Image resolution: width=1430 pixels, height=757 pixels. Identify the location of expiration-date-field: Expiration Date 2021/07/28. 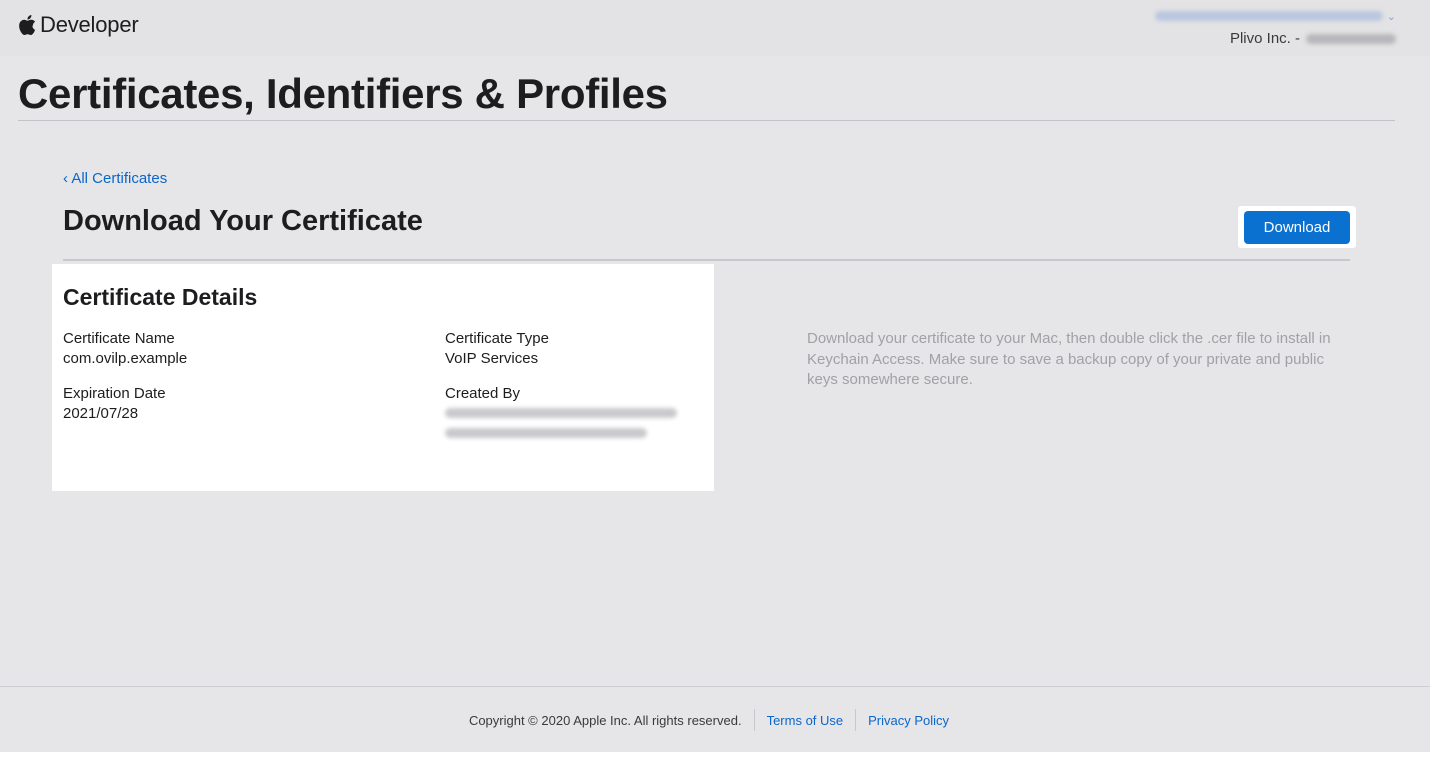
(114, 403).